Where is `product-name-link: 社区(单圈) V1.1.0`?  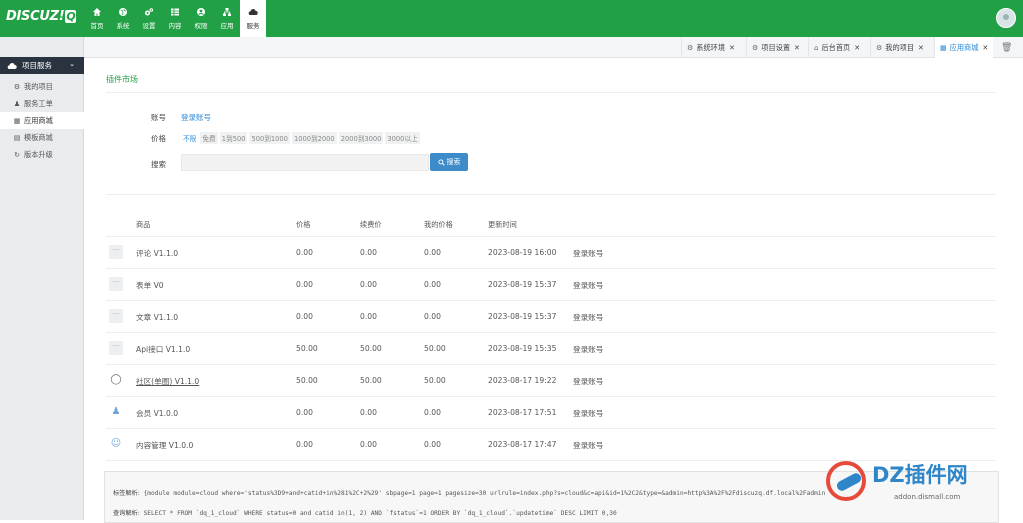
product-name-link: 社区(单圈) V1.1.0 is located at coordinates (167, 381).